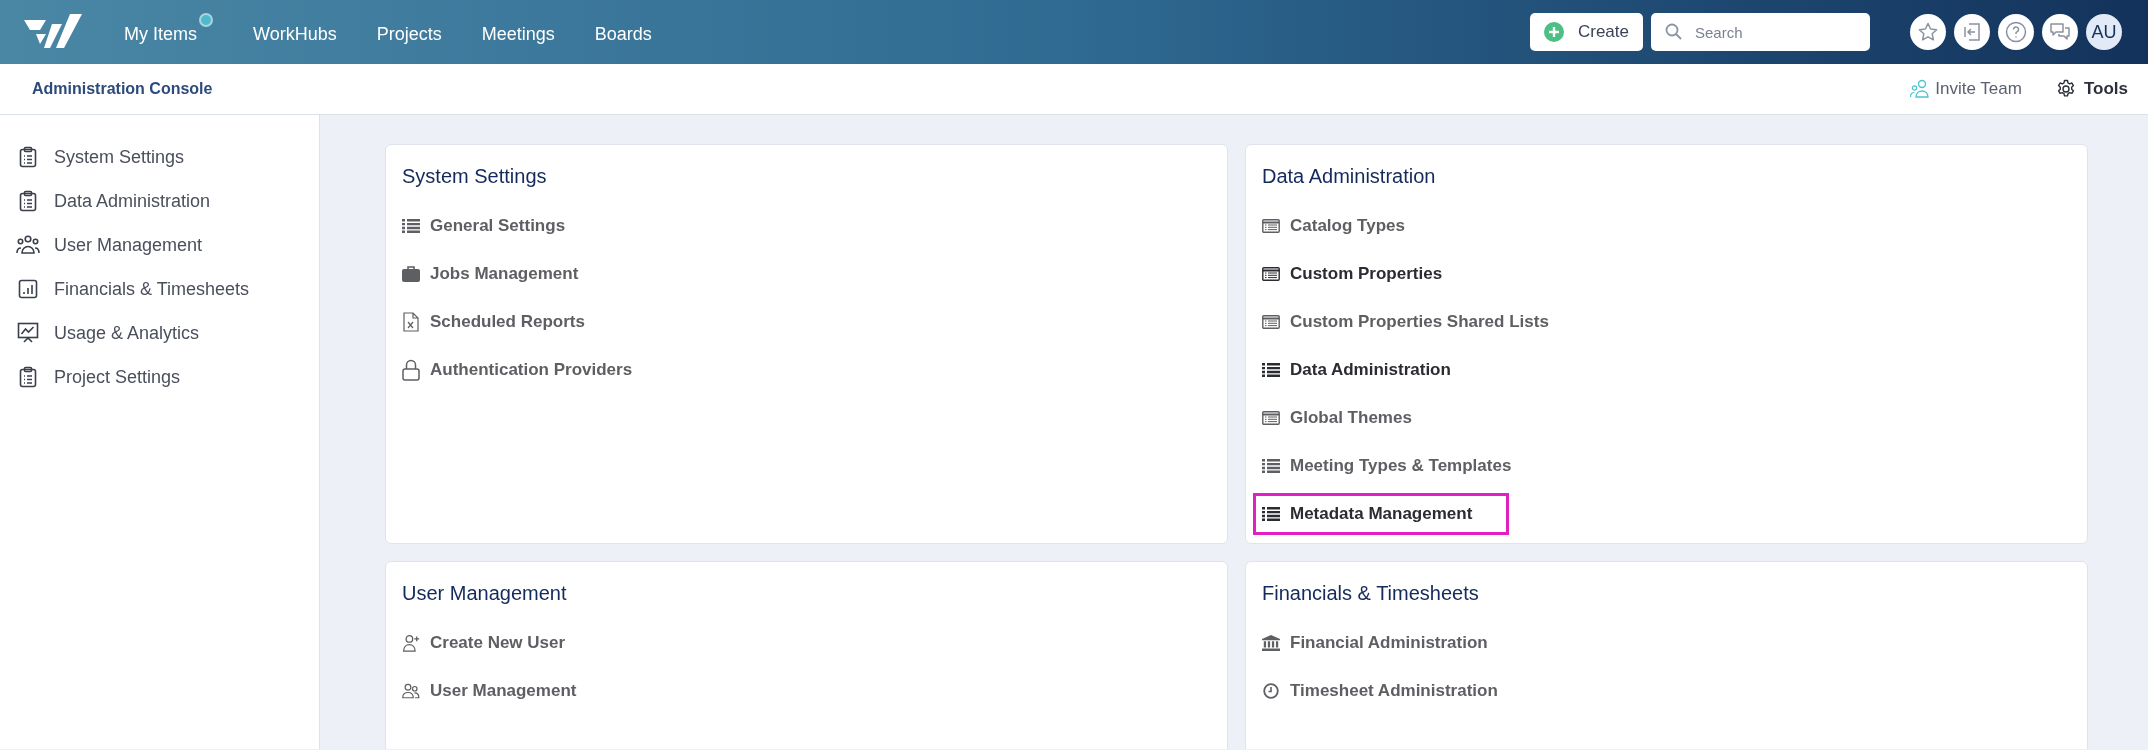  I want to click on settings-link: Timesheet Administration, so click(1382, 691).